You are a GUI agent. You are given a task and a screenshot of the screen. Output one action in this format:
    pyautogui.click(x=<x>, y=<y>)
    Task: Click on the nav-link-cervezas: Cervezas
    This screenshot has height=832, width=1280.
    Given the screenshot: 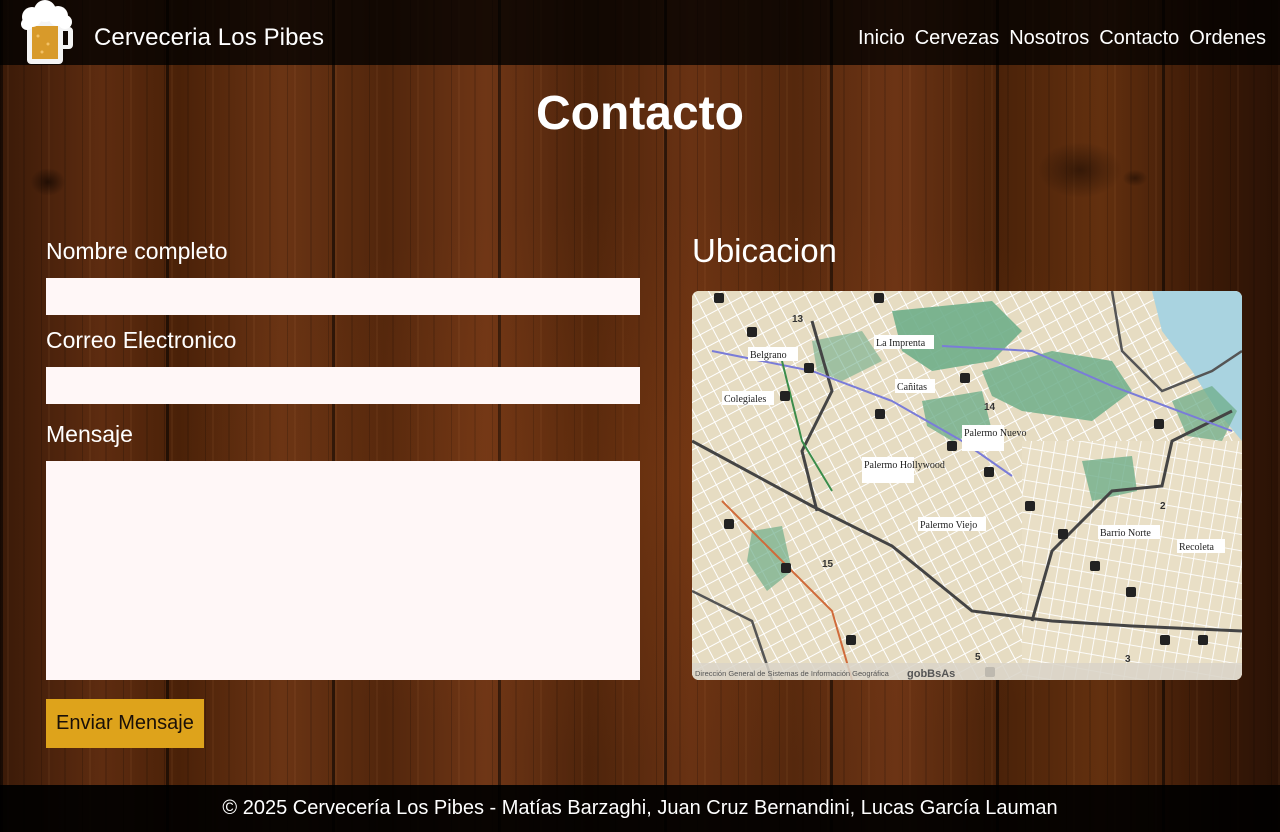 What is the action you would take?
    pyautogui.click(x=957, y=38)
    